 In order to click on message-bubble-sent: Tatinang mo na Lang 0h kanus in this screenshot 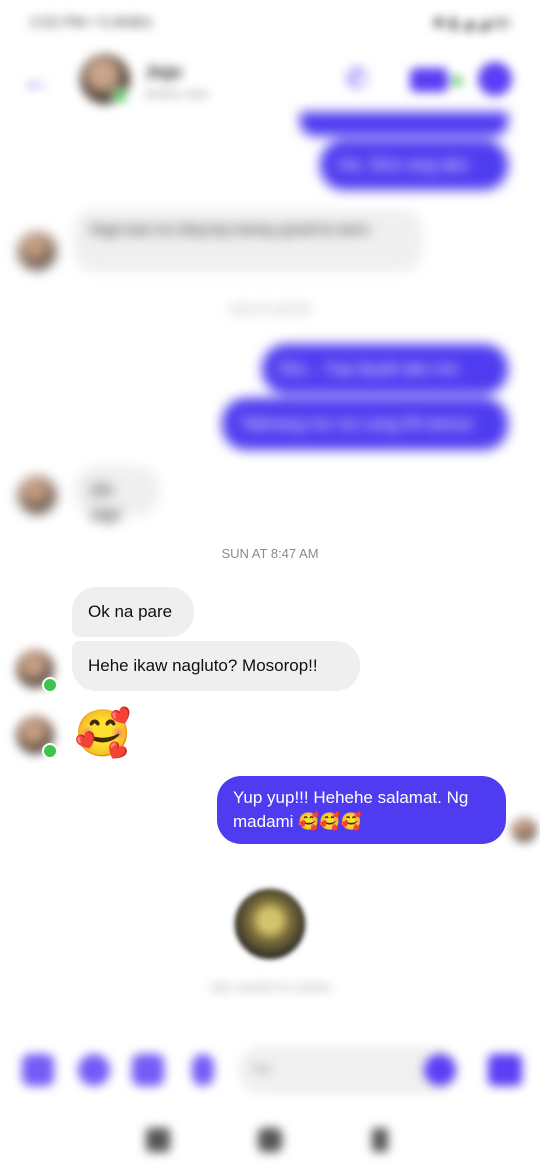, I will do `click(365, 424)`.